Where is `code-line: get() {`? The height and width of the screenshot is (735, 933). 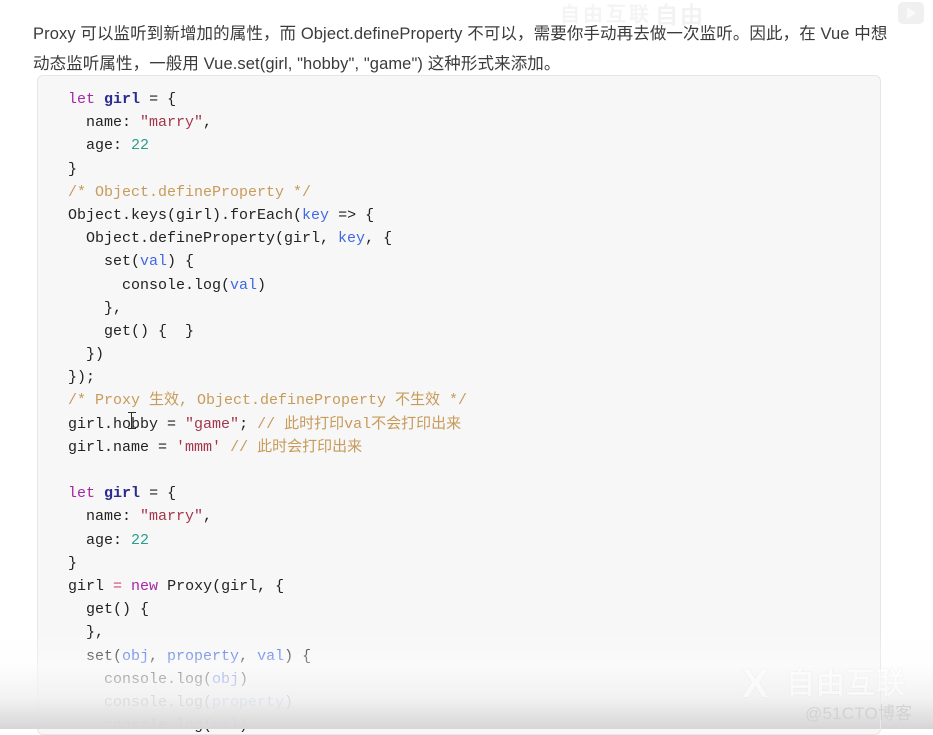 code-line: get() { is located at coordinates (109, 610).